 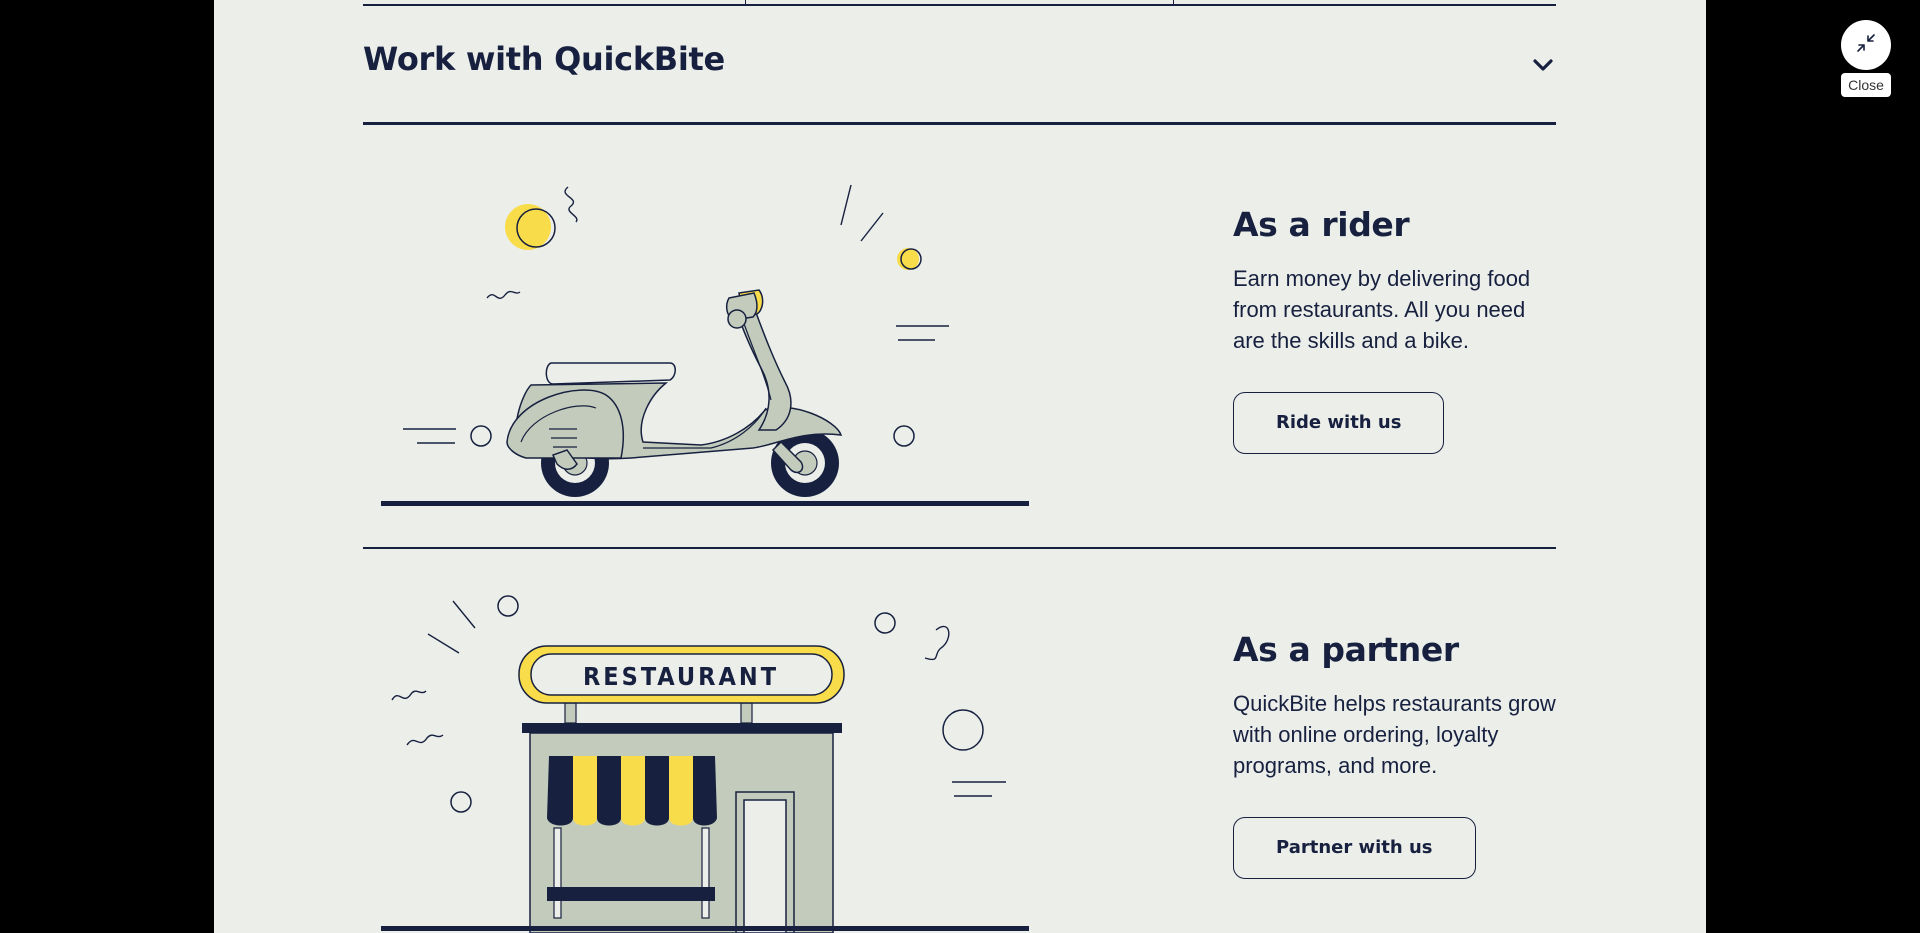 What do you see at coordinates (1543, 65) in the screenshot?
I see `chevron-down-icon` at bounding box center [1543, 65].